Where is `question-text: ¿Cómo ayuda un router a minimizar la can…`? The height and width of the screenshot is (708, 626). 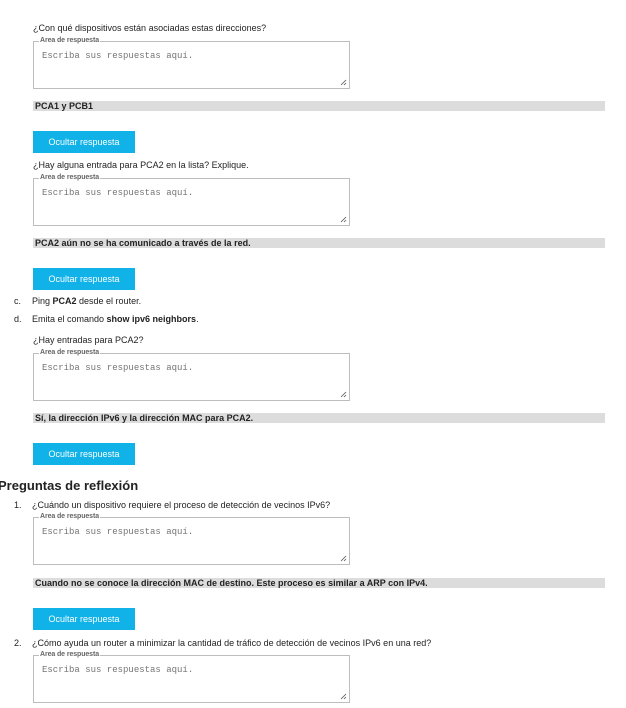
question-text: ¿Cómo ayuda un router a minimizar la can… is located at coordinates (232, 643).